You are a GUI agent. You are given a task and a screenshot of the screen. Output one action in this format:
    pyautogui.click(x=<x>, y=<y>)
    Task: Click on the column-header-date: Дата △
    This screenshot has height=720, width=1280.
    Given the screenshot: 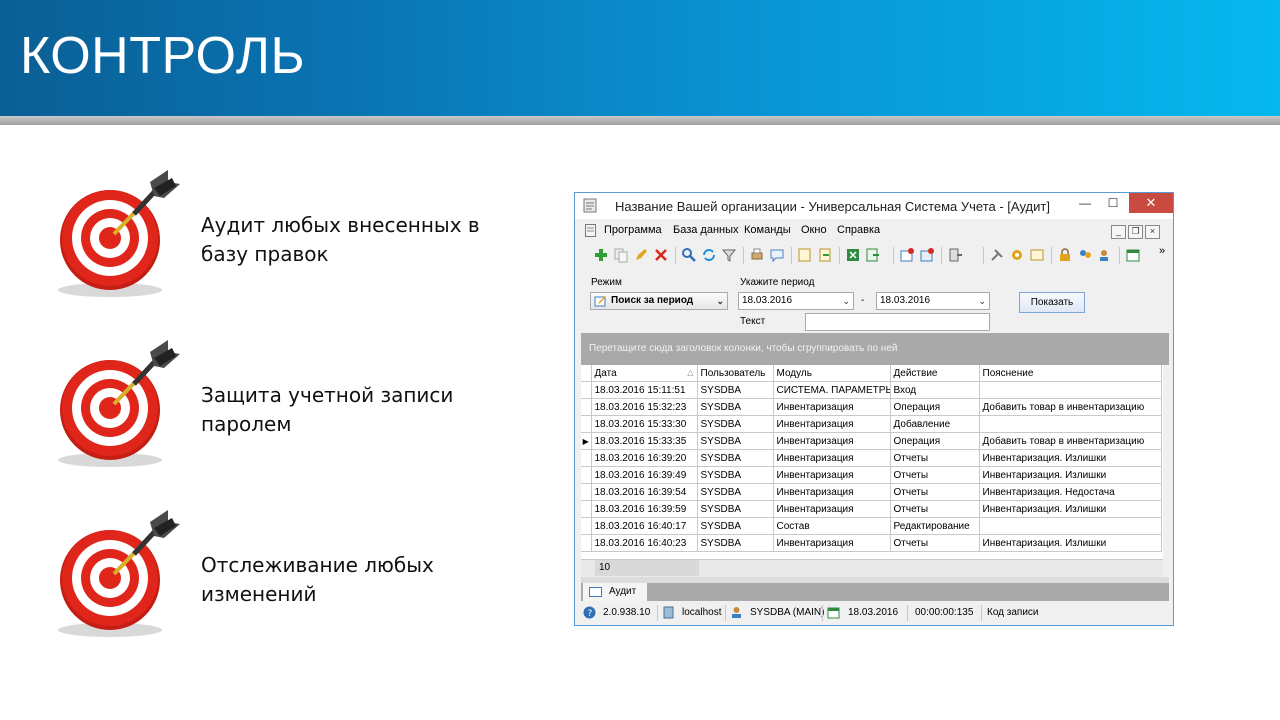 What is the action you would take?
    pyautogui.click(x=644, y=373)
    